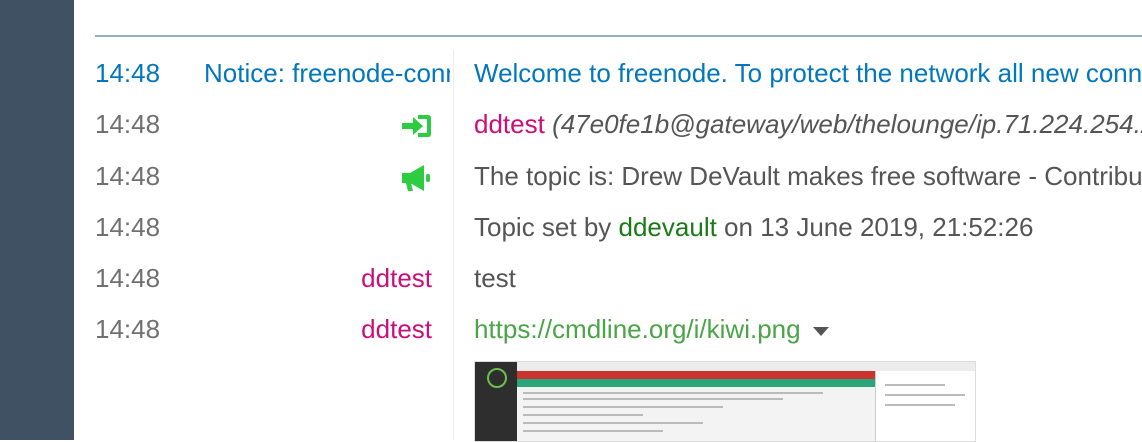 The image size is (1142, 442). What do you see at coordinates (618, 36) in the screenshot?
I see `chat-top-border` at bounding box center [618, 36].